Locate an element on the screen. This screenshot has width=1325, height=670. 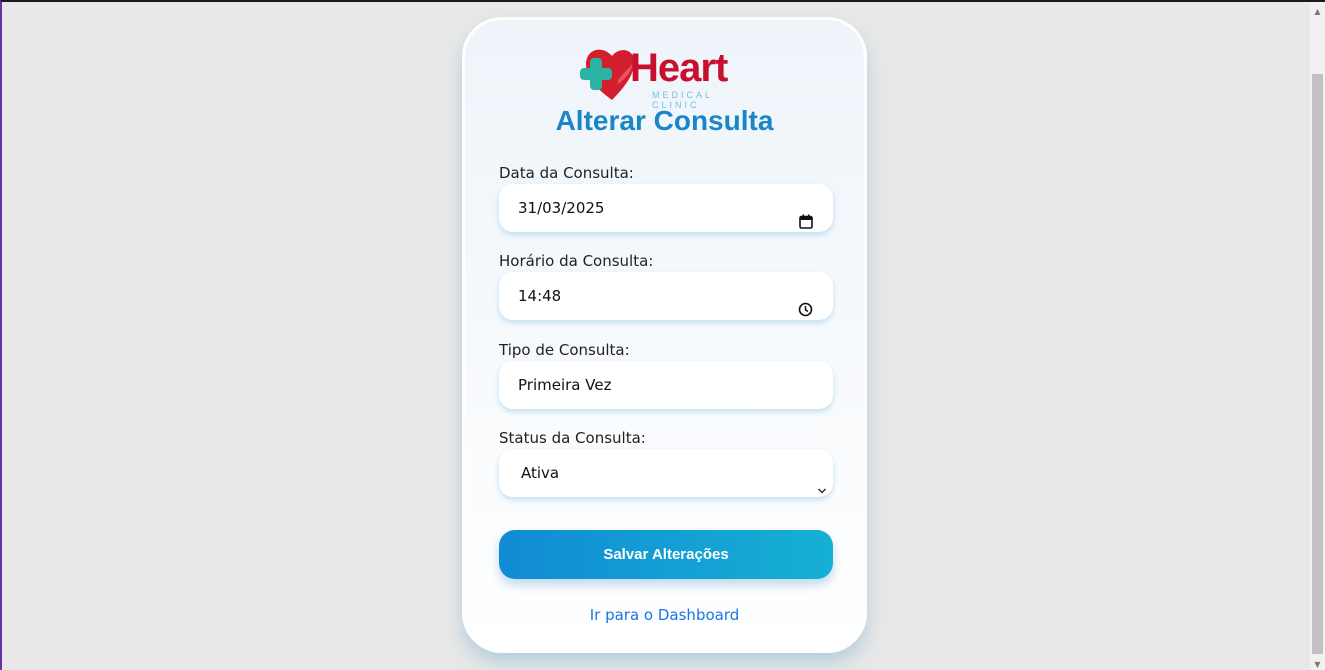
scroll-down-arrow-icon: ▼ is located at coordinates (1317, 663).